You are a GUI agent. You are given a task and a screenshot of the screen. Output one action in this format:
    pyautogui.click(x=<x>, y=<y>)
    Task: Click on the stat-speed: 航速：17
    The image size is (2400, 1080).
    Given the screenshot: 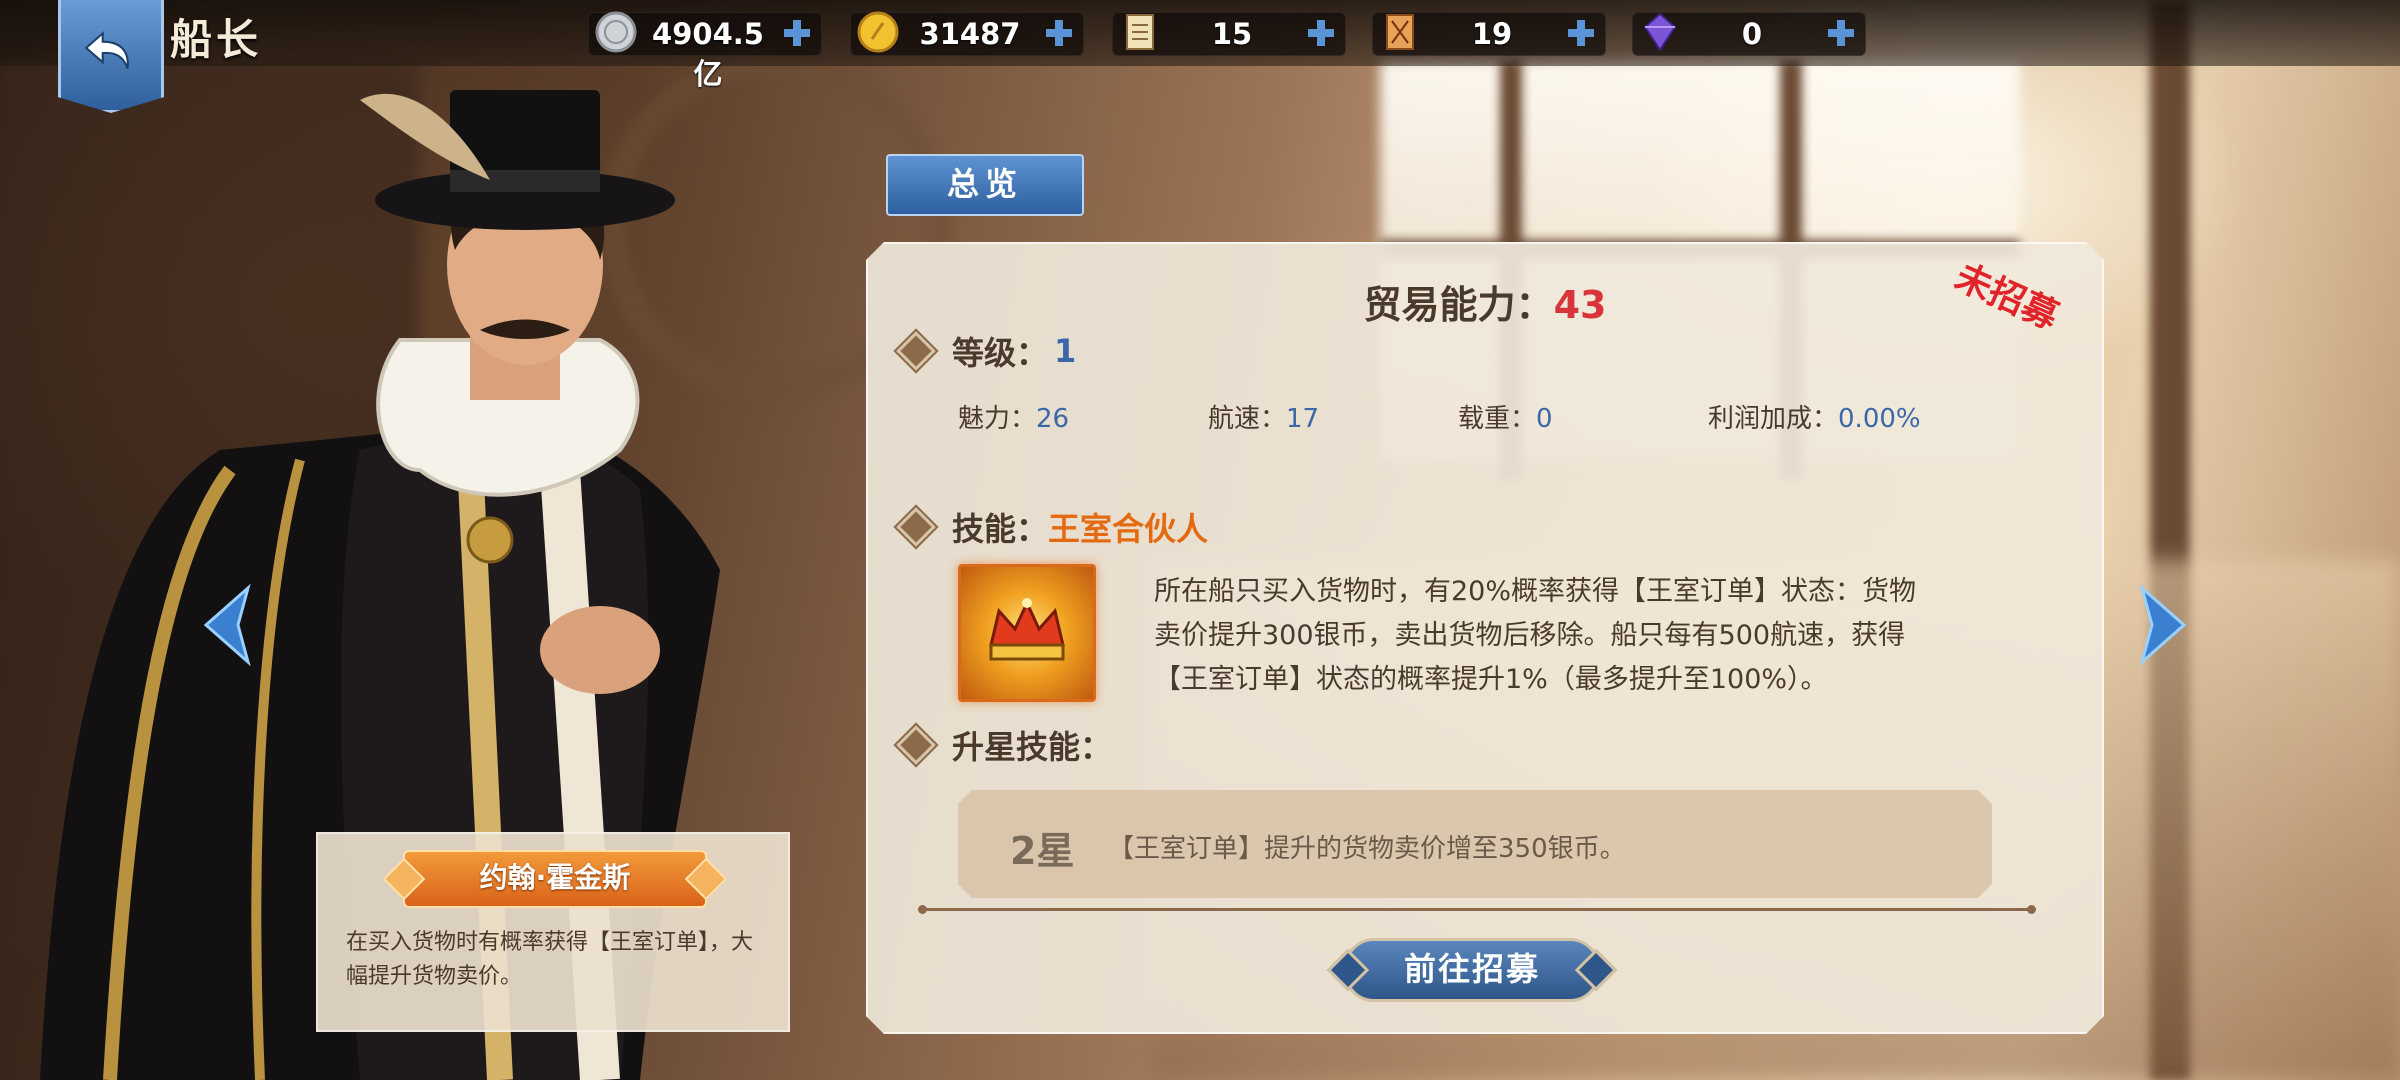 What is the action you would take?
    pyautogui.click(x=1263, y=416)
    